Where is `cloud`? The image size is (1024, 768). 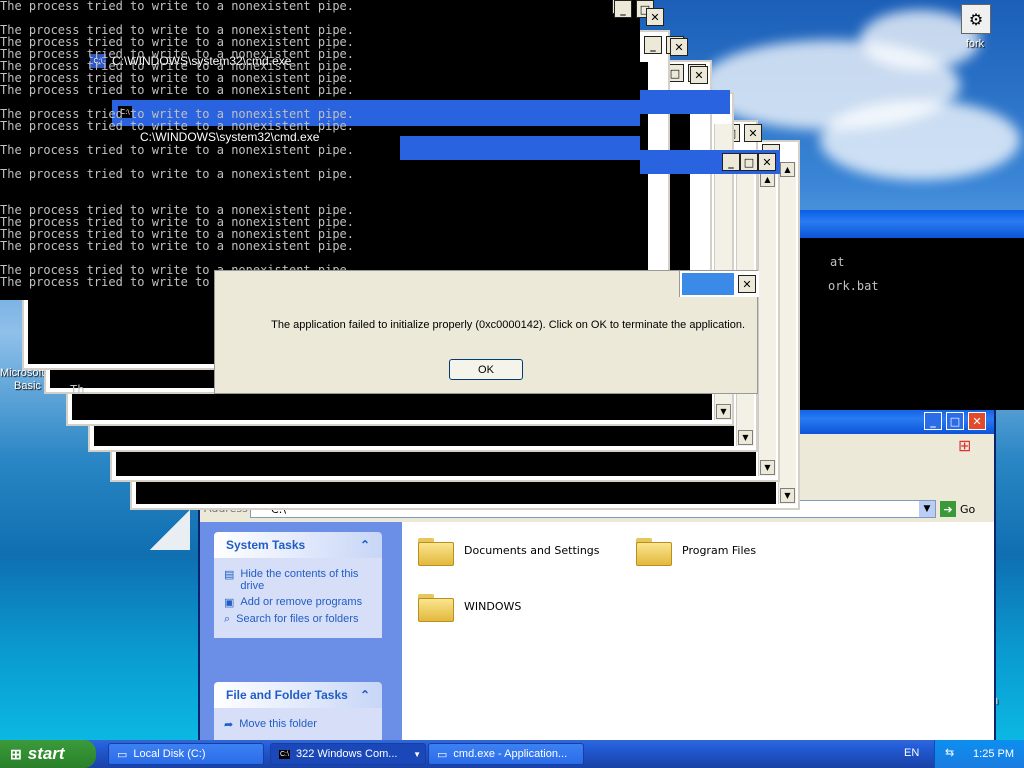
cloud is located at coordinates (920, 140).